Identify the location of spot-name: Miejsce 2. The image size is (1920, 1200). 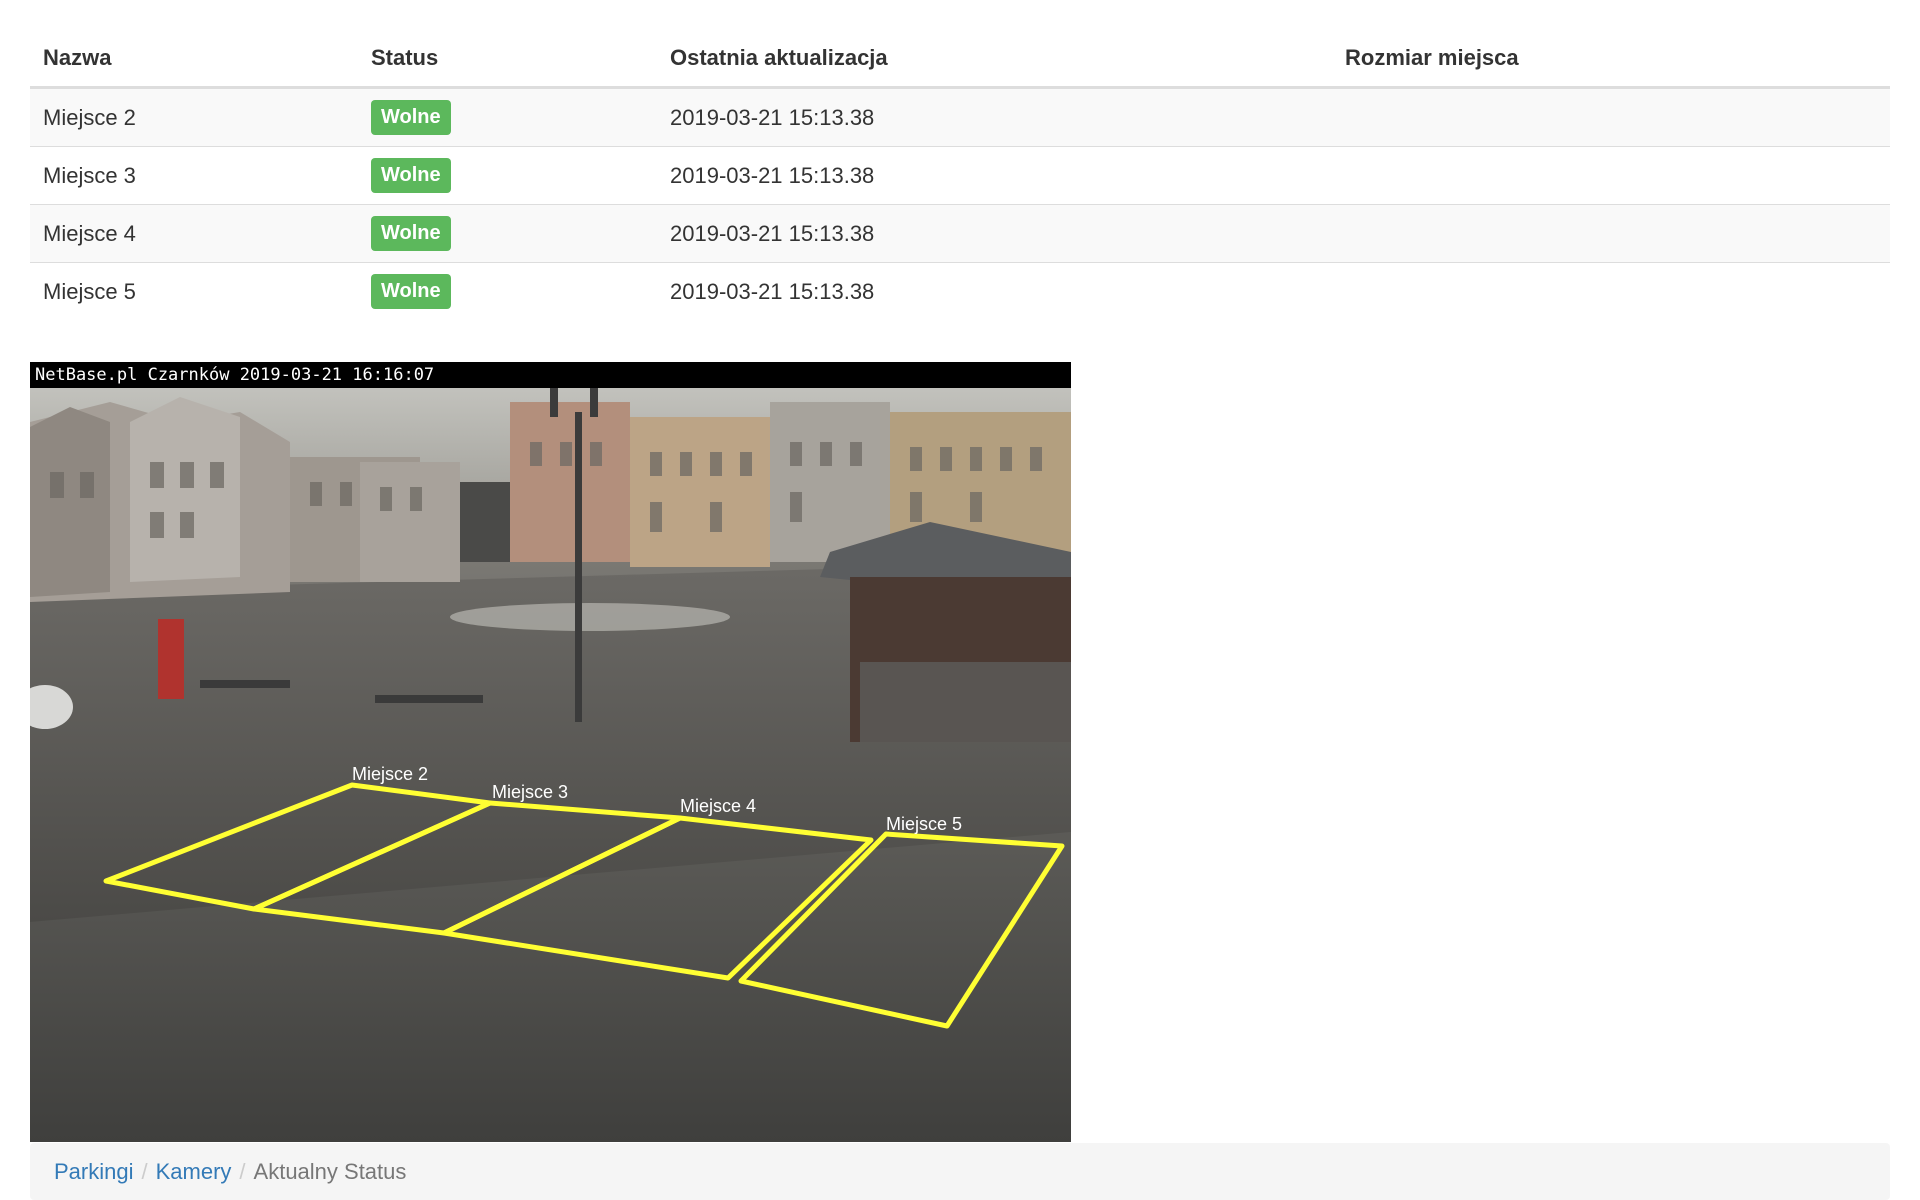
(194, 117).